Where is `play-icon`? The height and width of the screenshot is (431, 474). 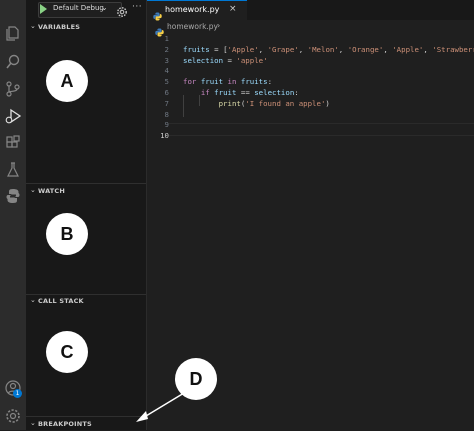 play-icon is located at coordinates (43, 9).